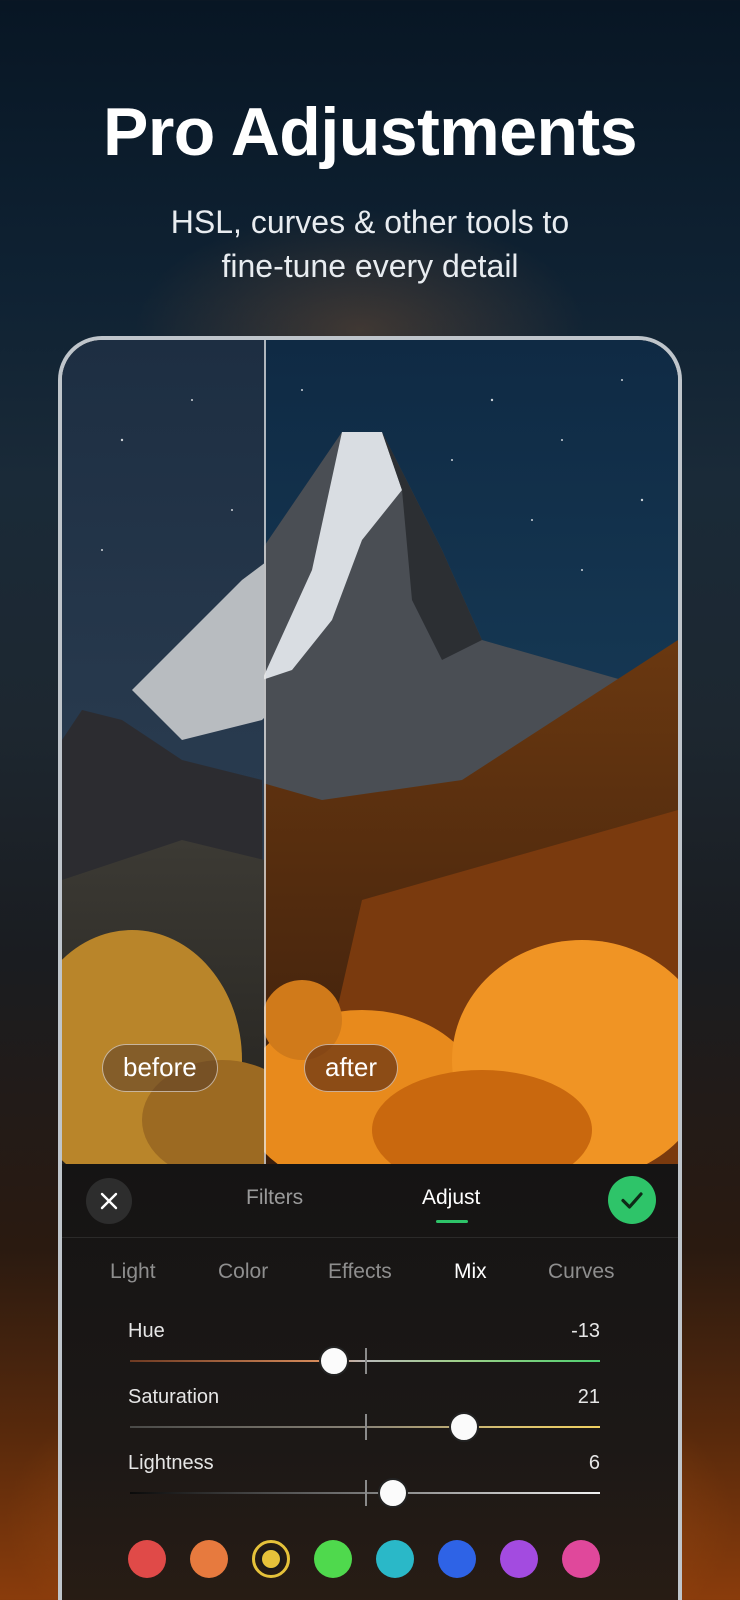 The image size is (740, 1600). What do you see at coordinates (451, 1198) in the screenshot?
I see `tab-adjust: Adjust` at bounding box center [451, 1198].